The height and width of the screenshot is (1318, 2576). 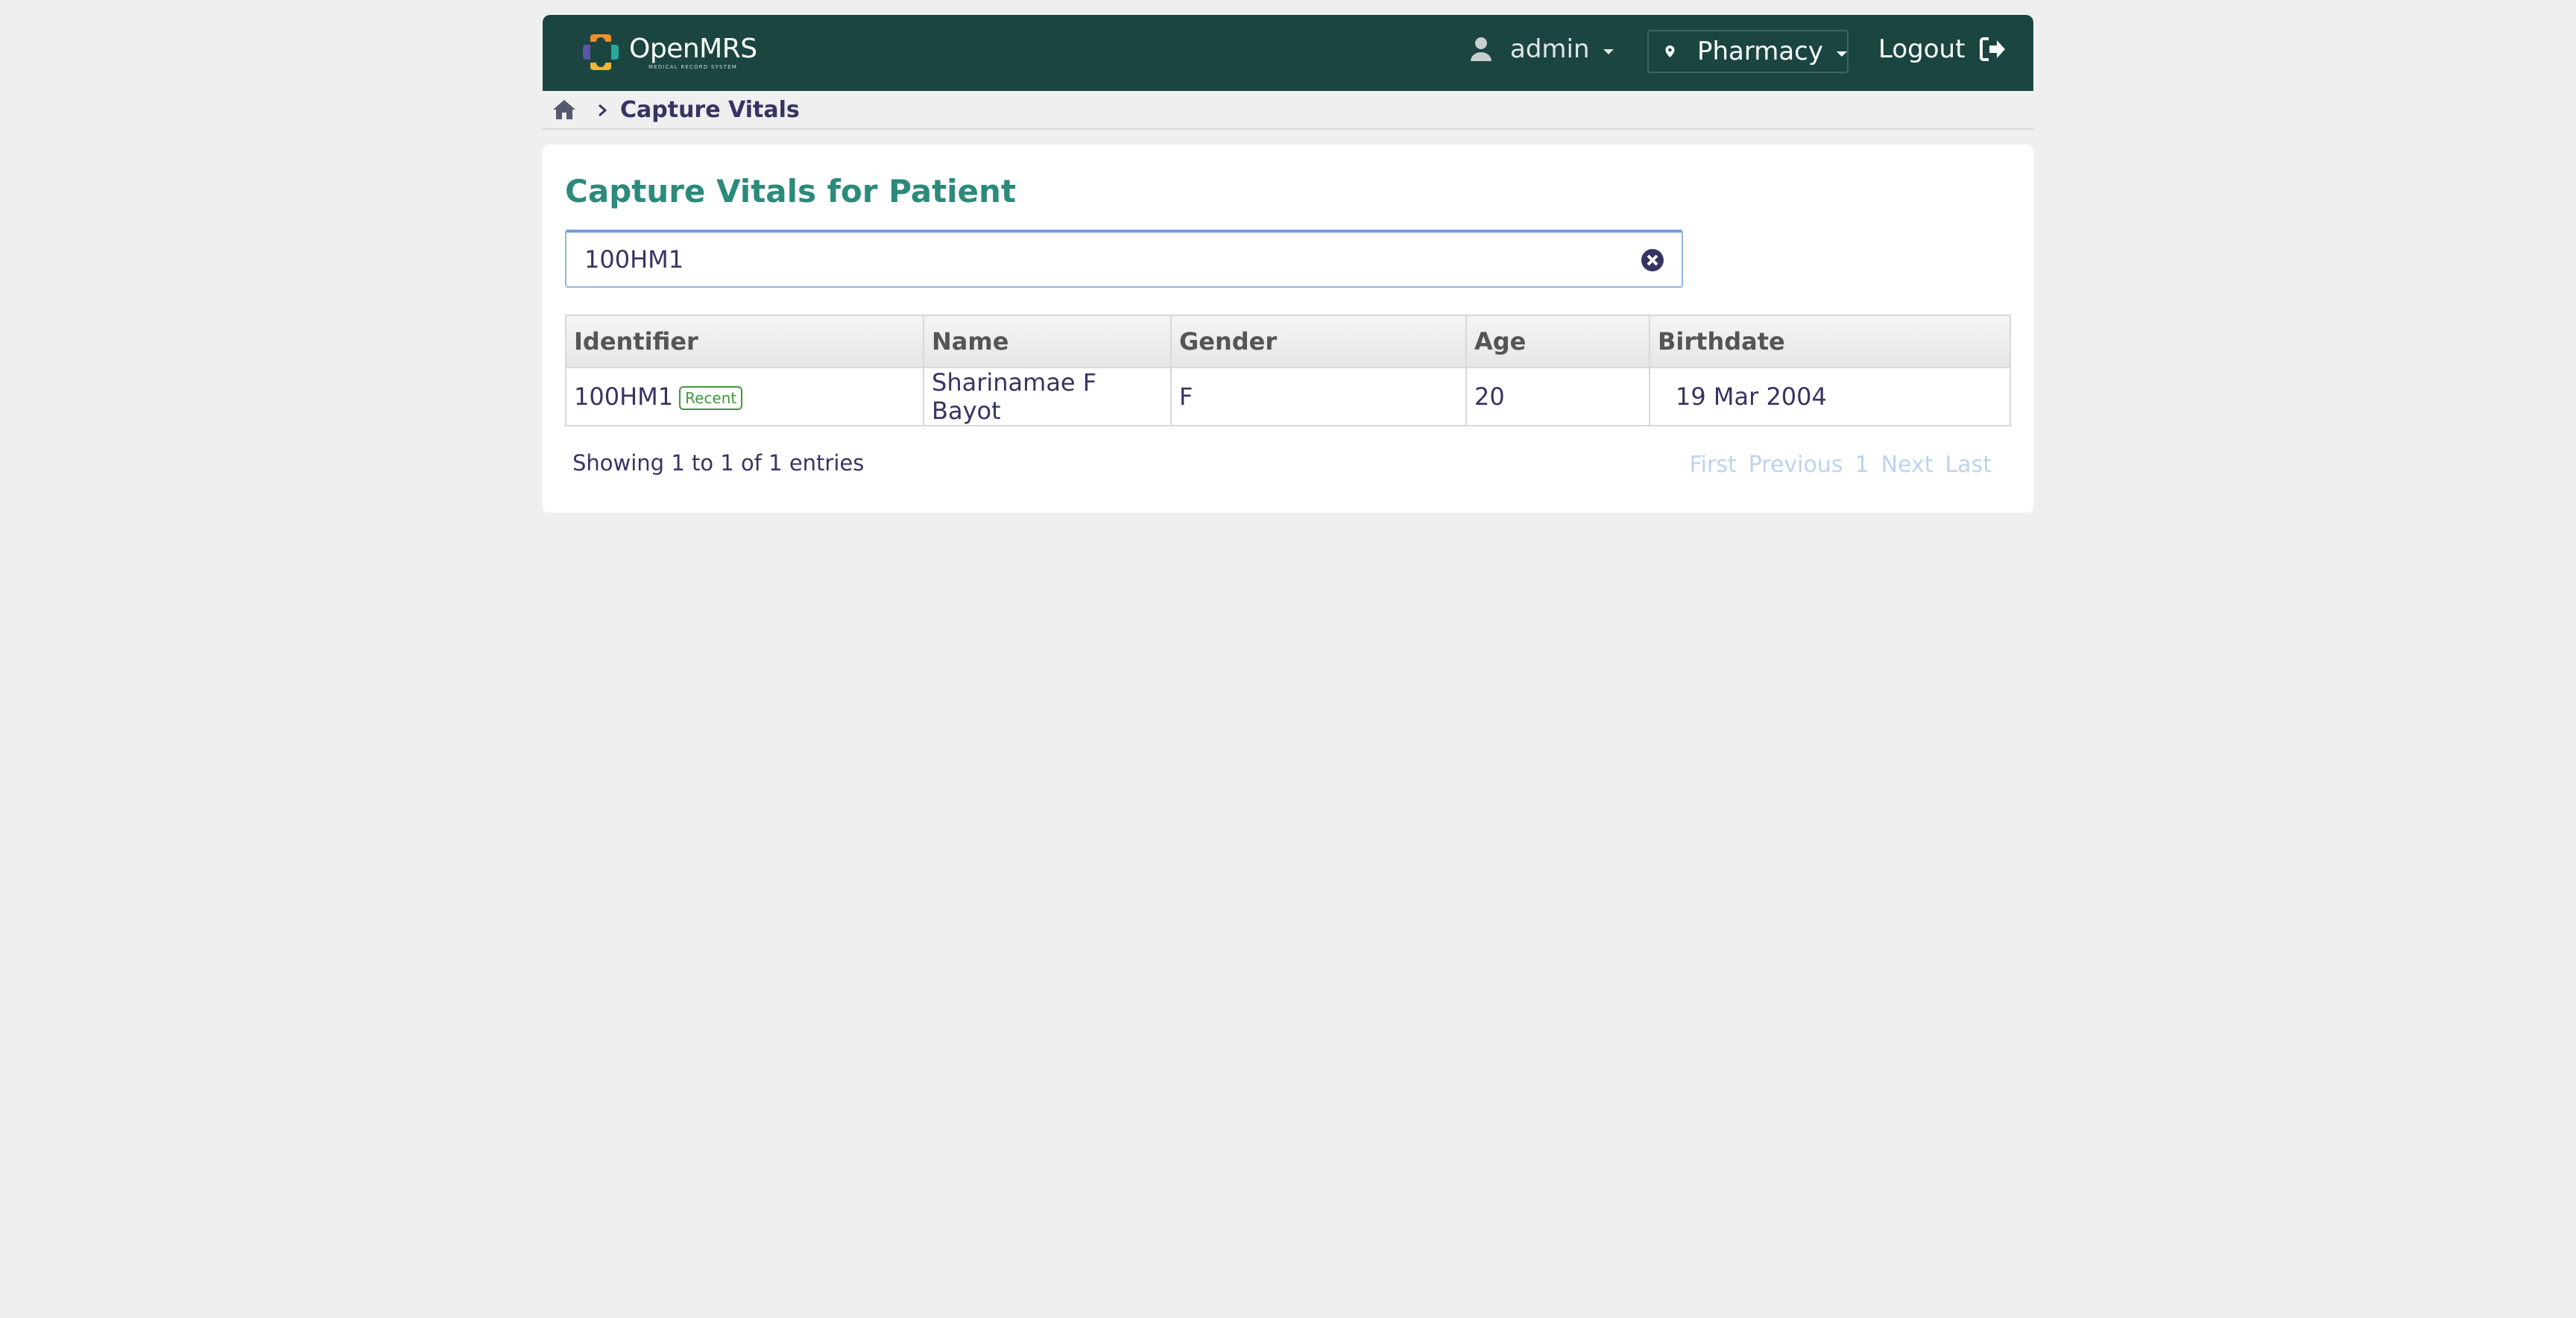 I want to click on column-header-name: Name, so click(x=1047, y=342).